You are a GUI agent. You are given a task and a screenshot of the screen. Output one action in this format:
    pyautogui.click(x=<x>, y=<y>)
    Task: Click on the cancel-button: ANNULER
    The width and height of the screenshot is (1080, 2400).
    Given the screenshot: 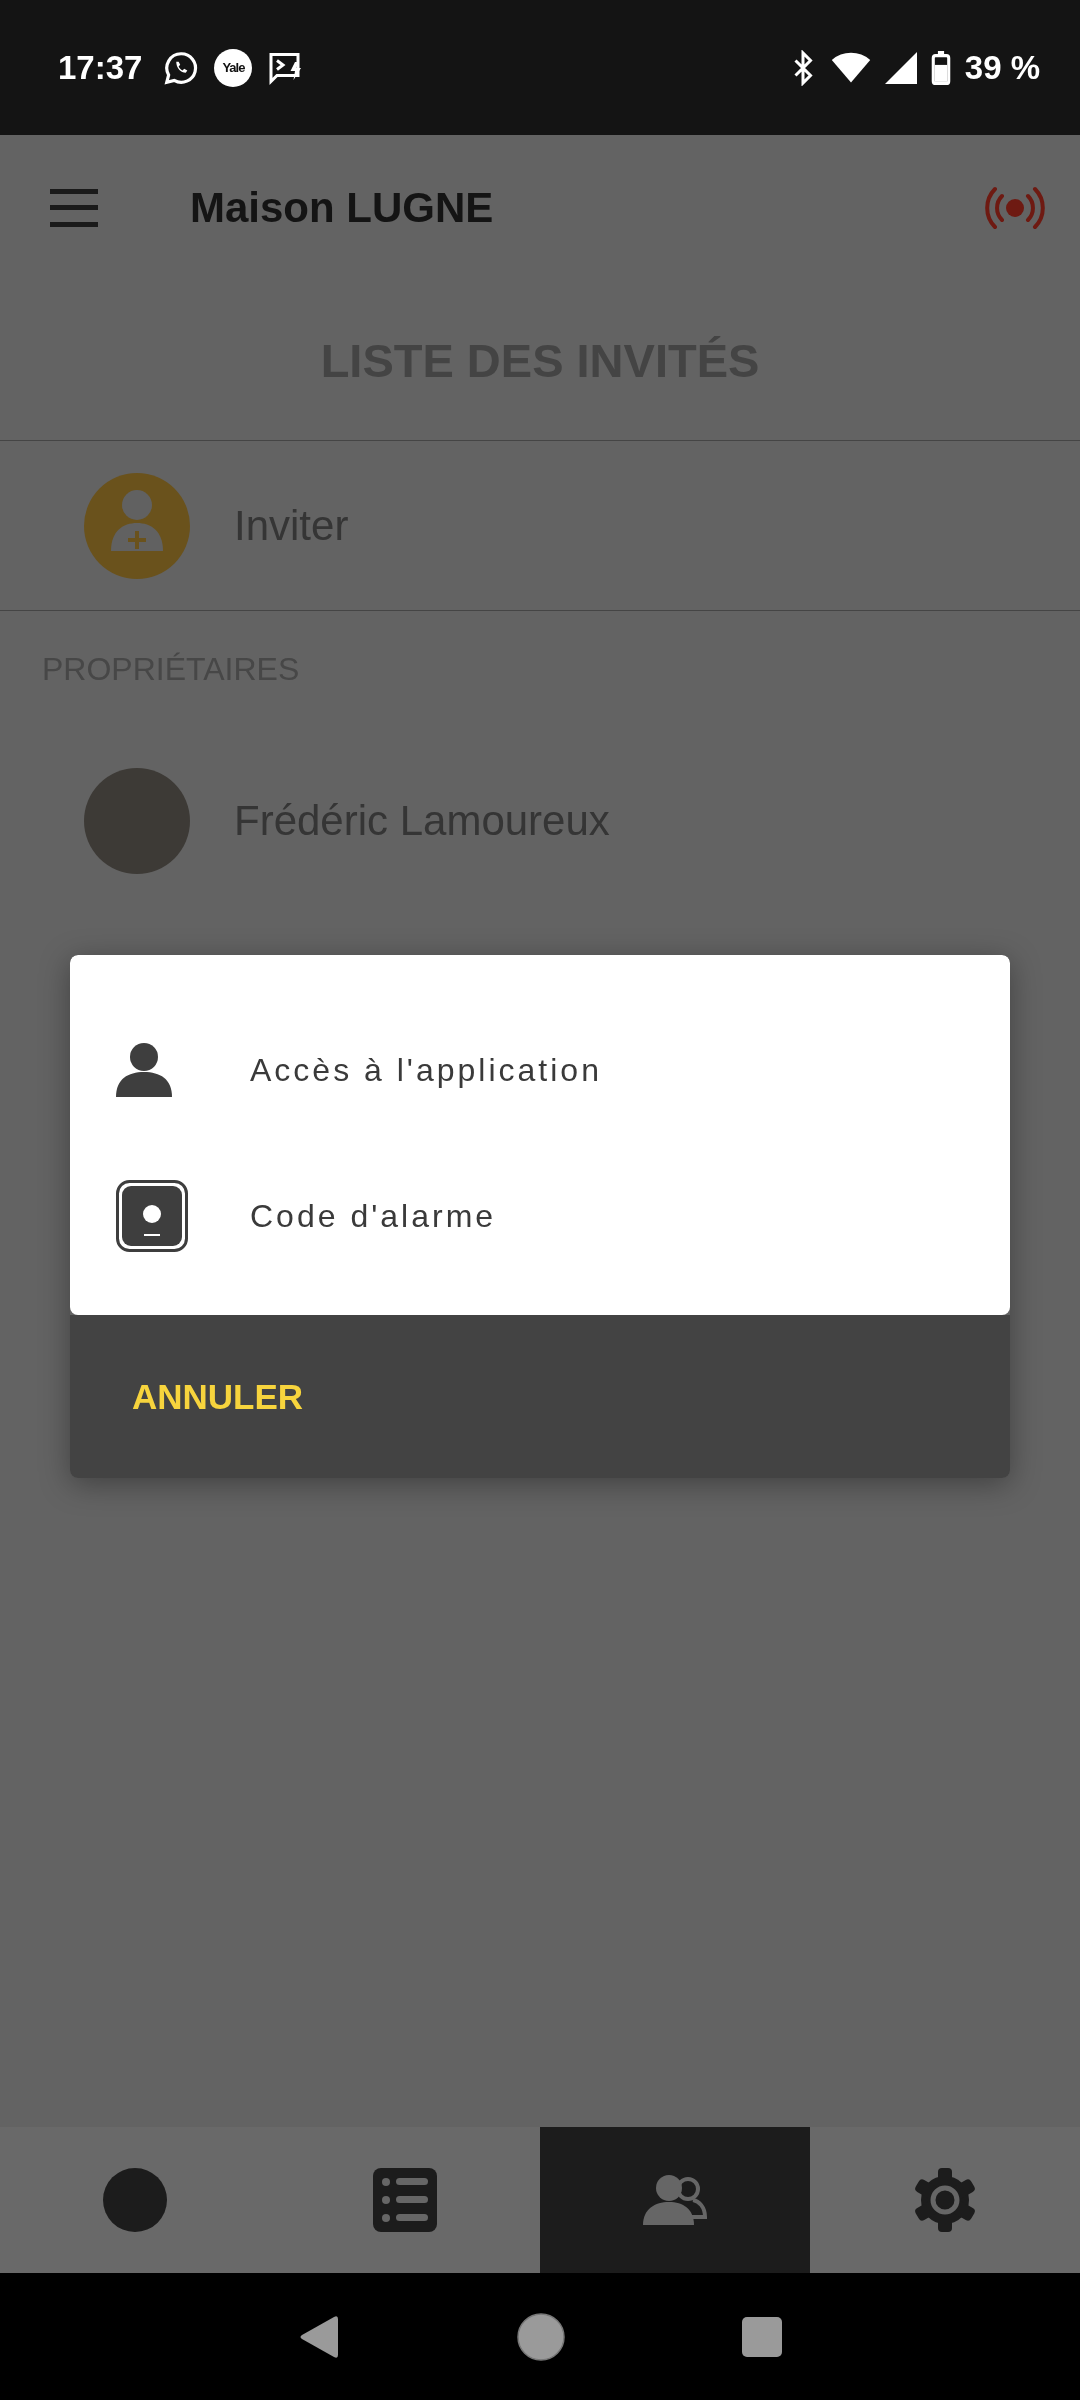 What is the action you would take?
    pyautogui.click(x=218, y=1396)
    